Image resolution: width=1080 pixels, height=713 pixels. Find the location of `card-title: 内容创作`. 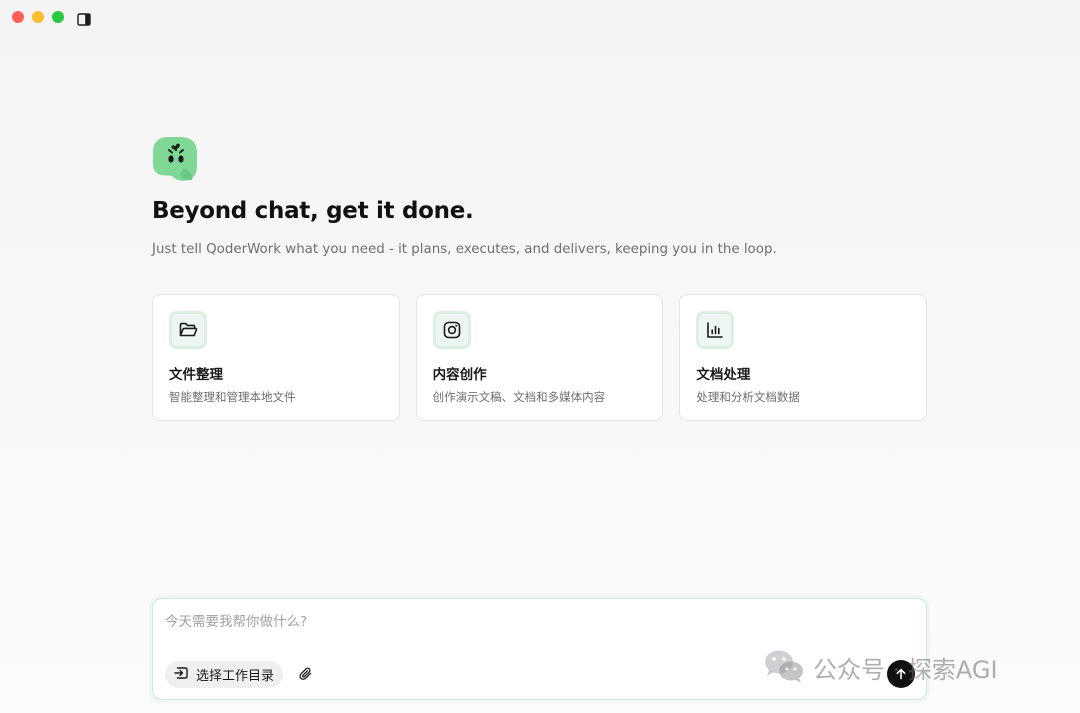

card-title: 内容创作 is located at coordinates (459, 375).